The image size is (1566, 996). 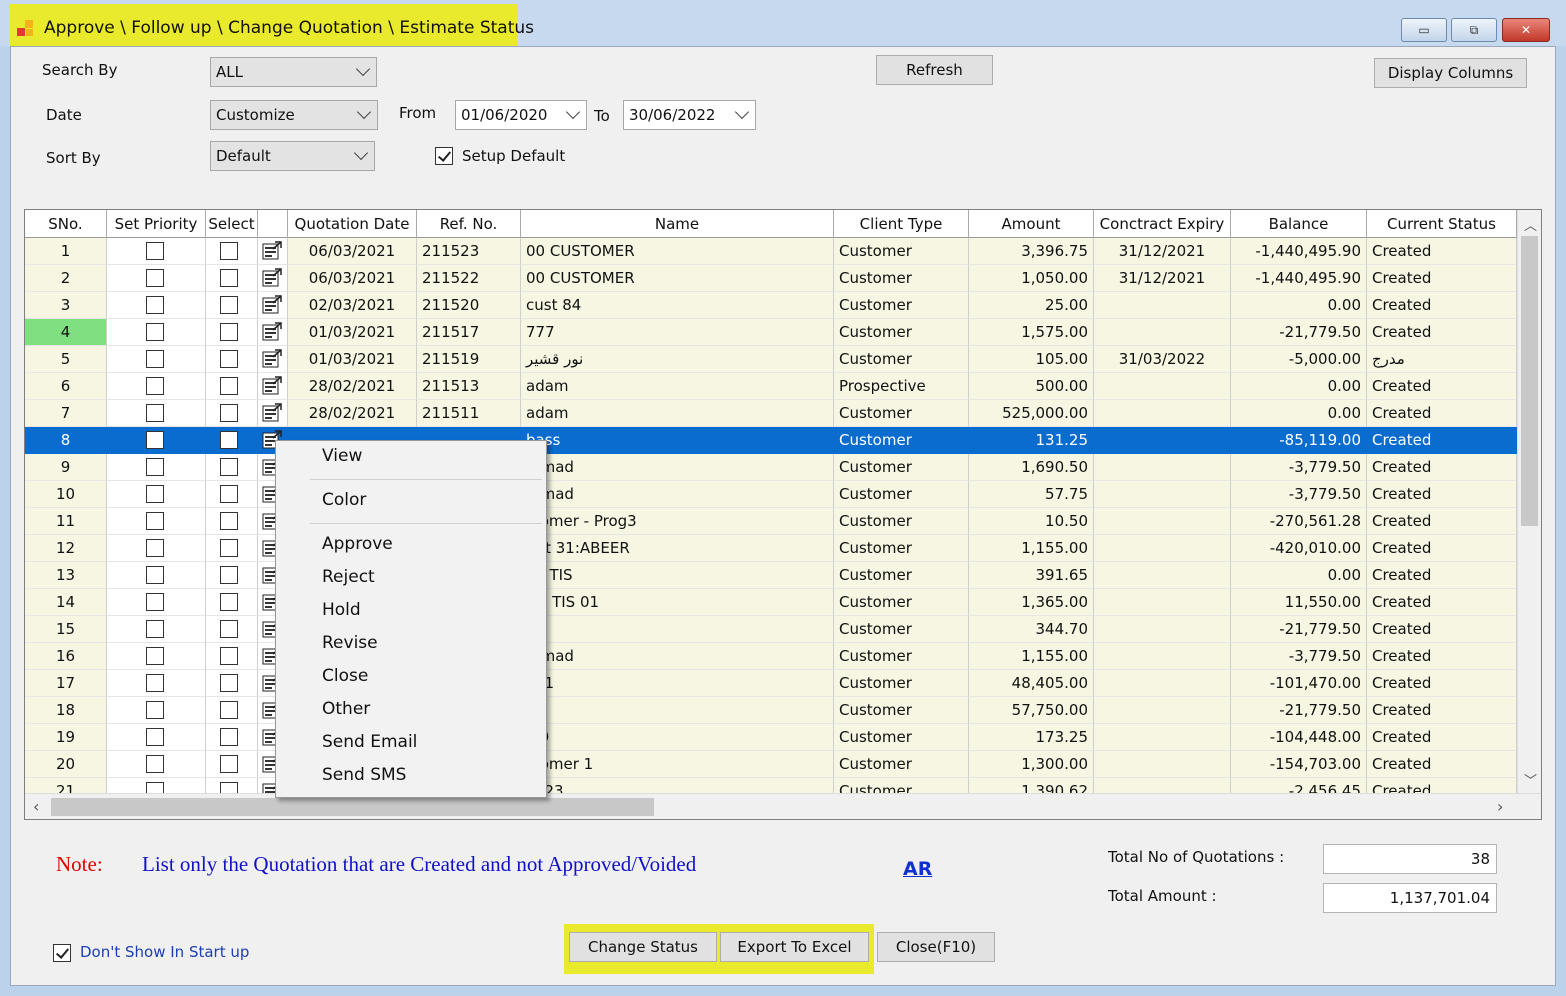 I want to click on cell-sno: 11, so click(x=66, y=521).